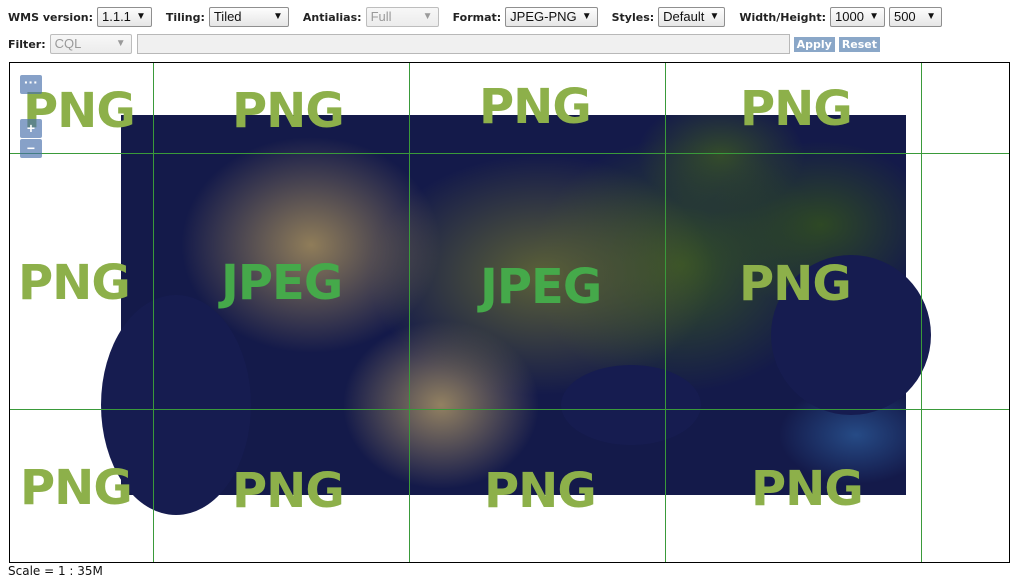  What do you see at coordinates (332, 17) in the screenshot?
I see `antialias-label: Antialias:` at bounding box center [332, 17].